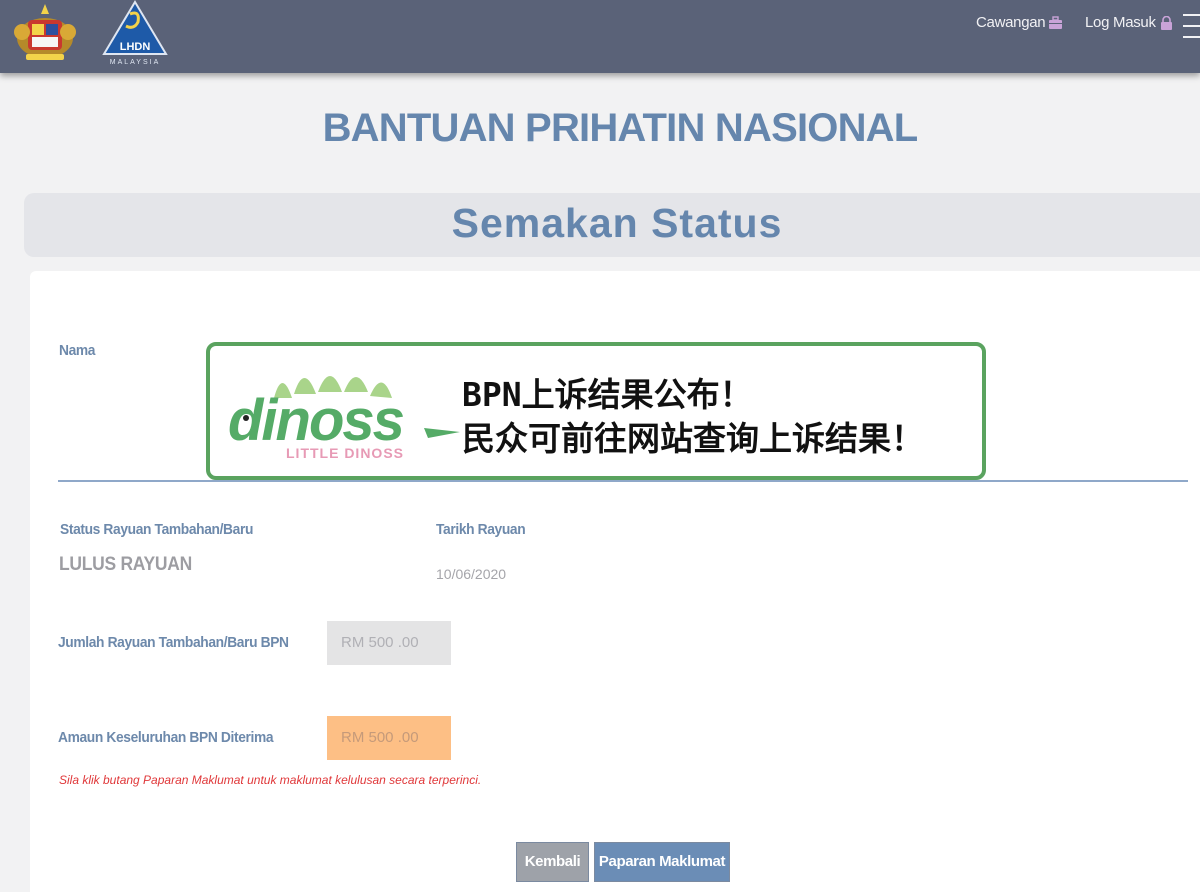 This screenshot has width=1200, height=892. What do you see at coordinates (1191, 27) in the screenshot?
I see `hamburger-menu-icon` at bounding box center [1191, 27].